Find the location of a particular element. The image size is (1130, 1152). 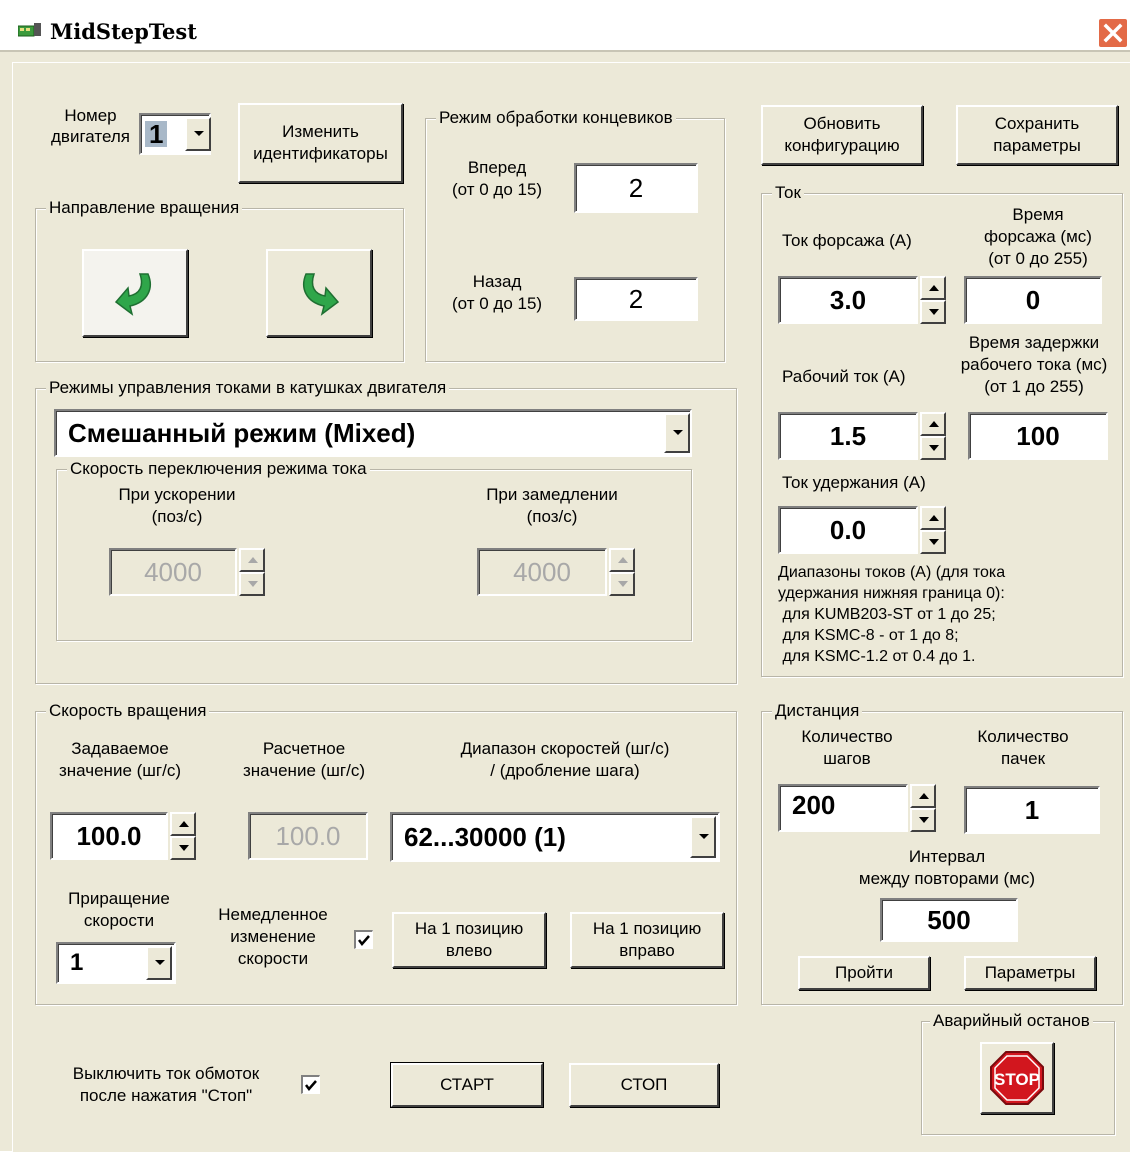

stop-button: СТОП is located at coordinates (644, 1085).